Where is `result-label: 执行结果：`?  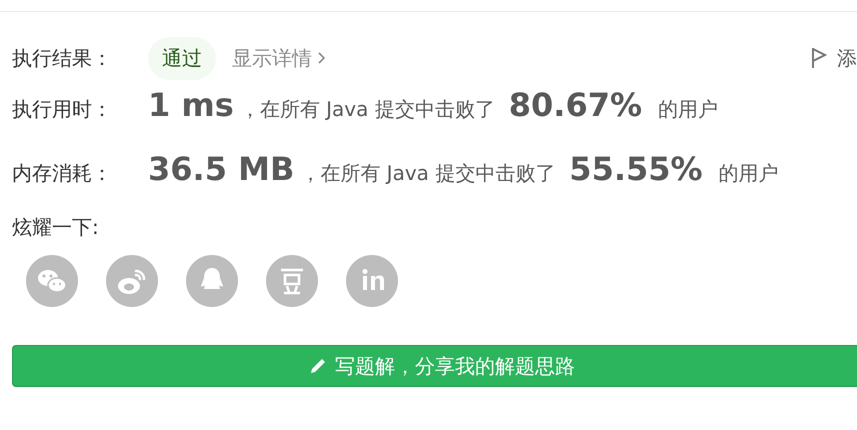
result-label: 执行结果： is located at coordinates (62, 58).